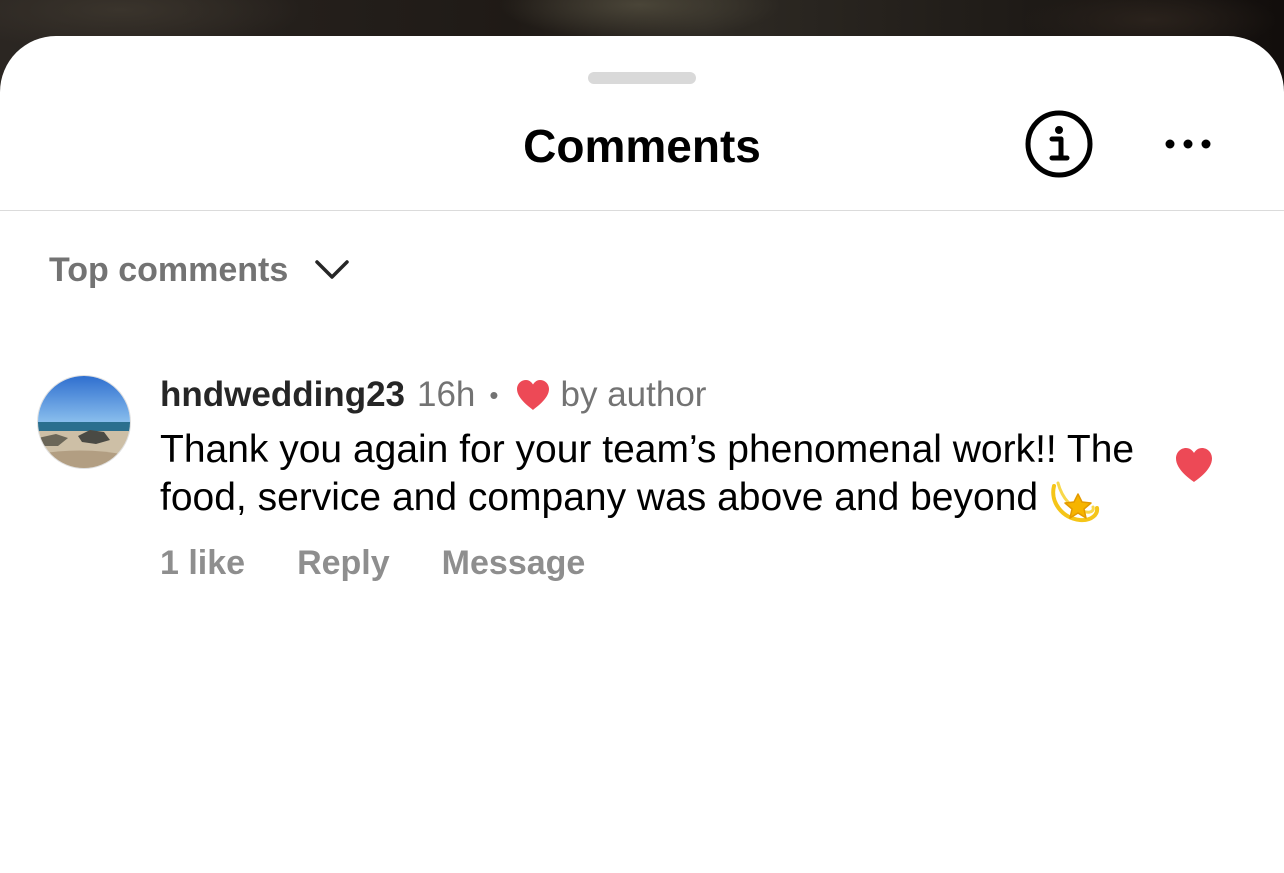 This screenshot has height=873, width=1284. Describe the element at coordinates (1194, 465) in the screenshot. I see `like-heart-icon` at that location.